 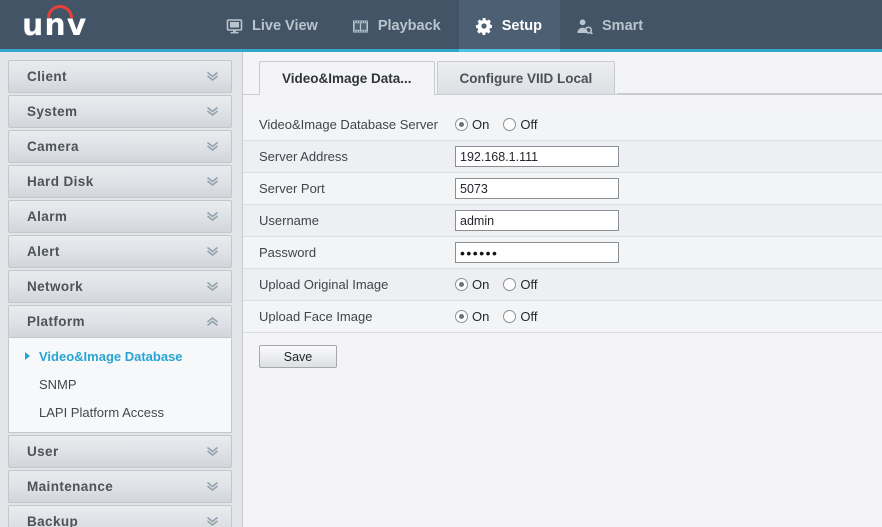 What do you see at coordinates (120, 412) in the screenshot?
I see `sidebar-item-lapi-platform-access: LAPI Platform Access` at bounding box center [120, 412].